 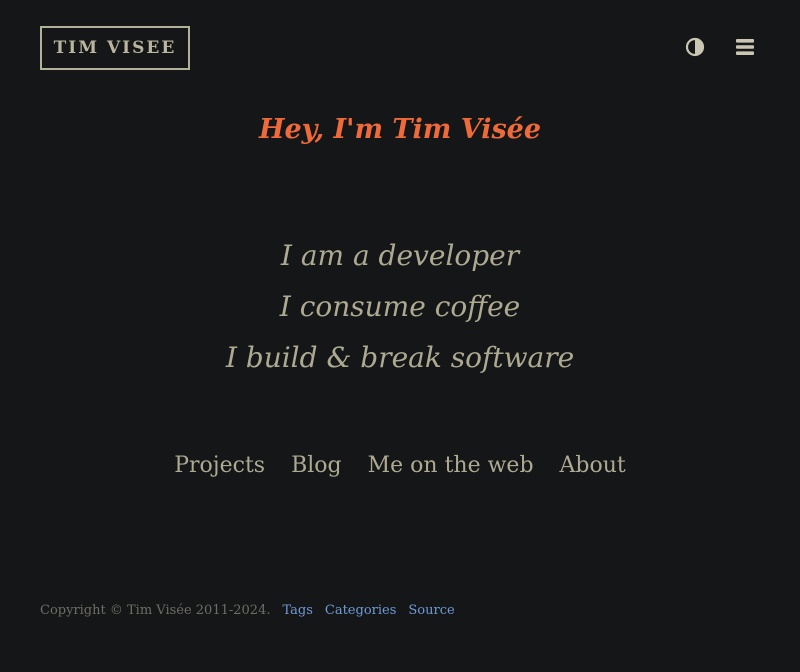 I want to click on footer-link-tags: Tags, so click(x=297, y=610).